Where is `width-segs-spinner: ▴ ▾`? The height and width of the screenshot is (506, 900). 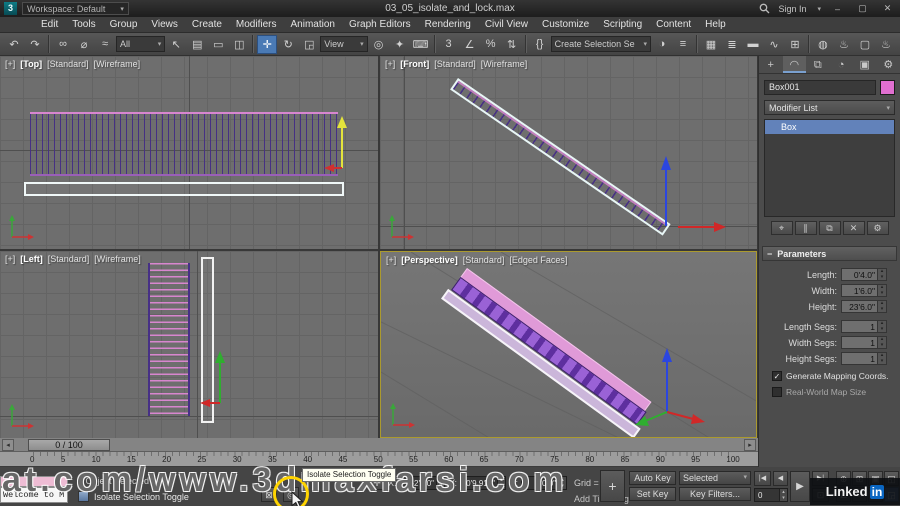 width-segs-spinner: ▴ ▾ is located at coordinates (881, 342).